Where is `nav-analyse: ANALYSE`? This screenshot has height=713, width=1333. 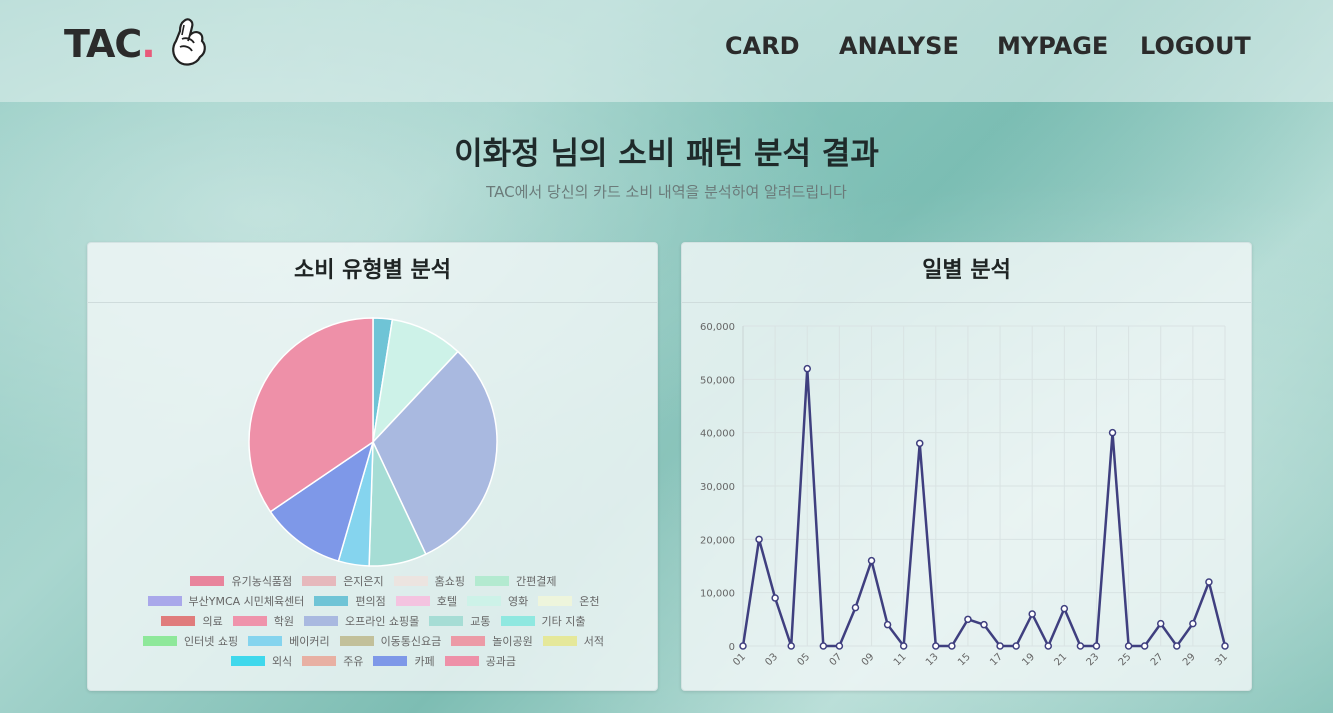 nav-analyse: ANALYSE is located at coordinates (899, 46).